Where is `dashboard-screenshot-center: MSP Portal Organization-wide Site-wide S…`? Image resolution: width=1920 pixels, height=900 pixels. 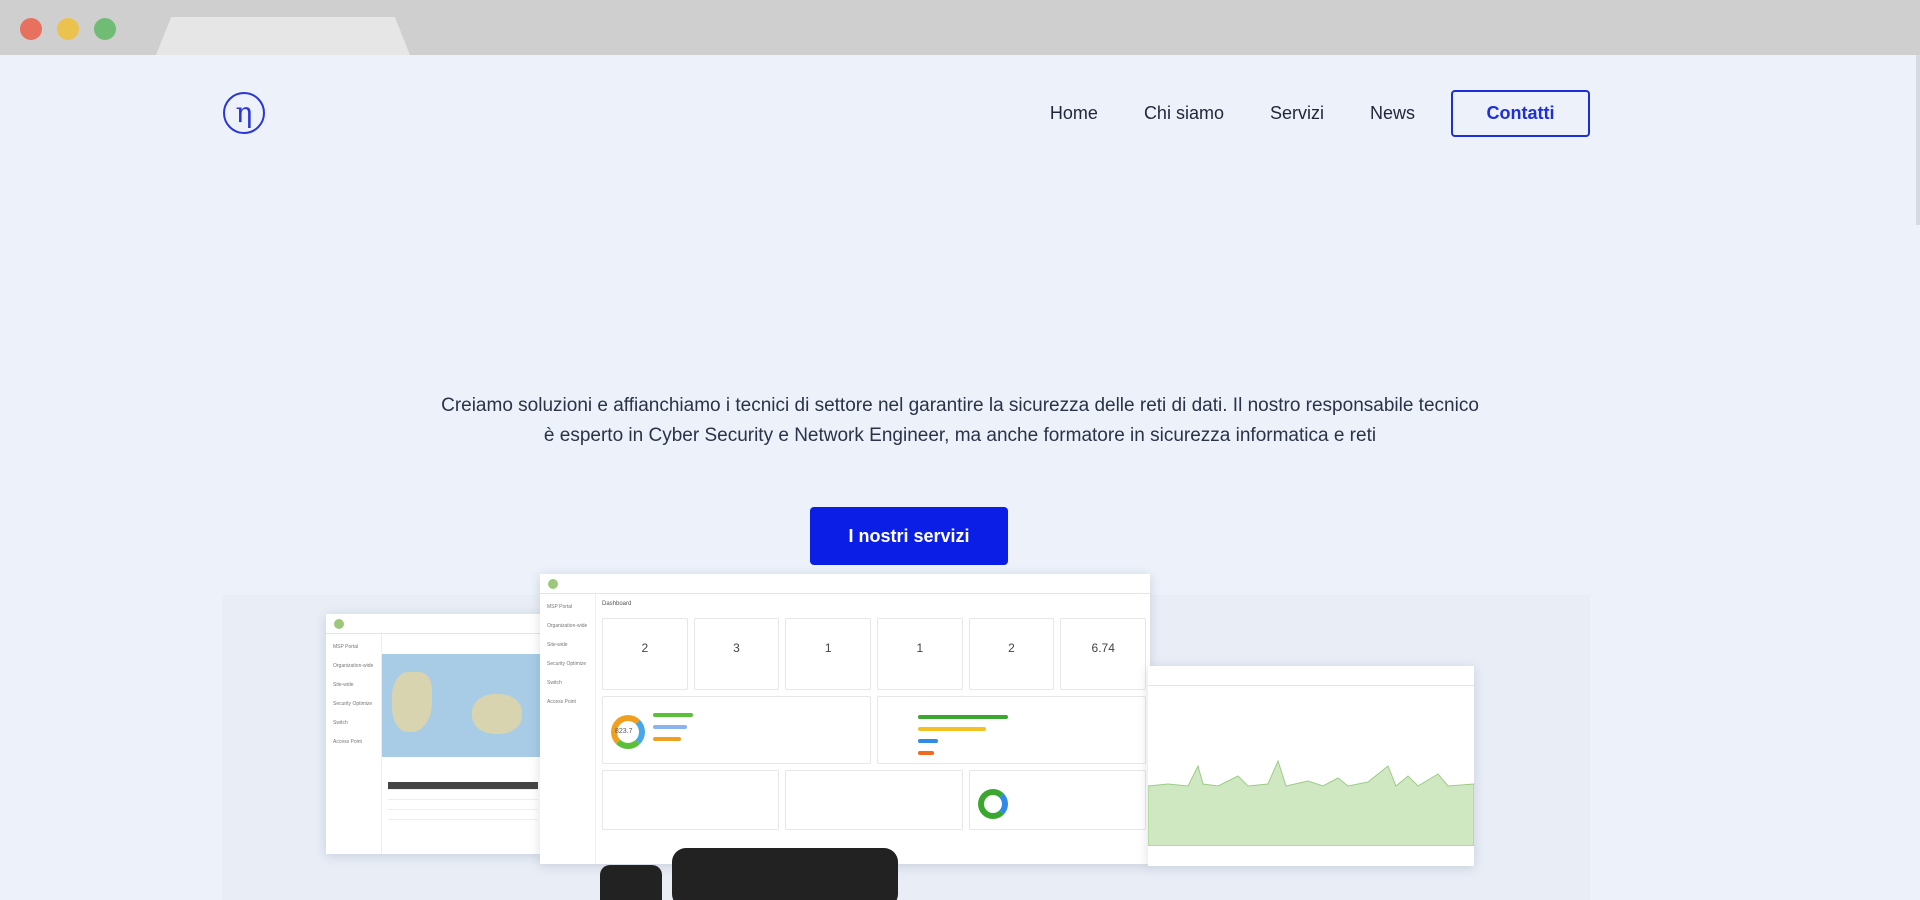 dashboard-screenshot-center: MSP Portal Organization-wide Site-wide S… is located at coordinates (845, 719).